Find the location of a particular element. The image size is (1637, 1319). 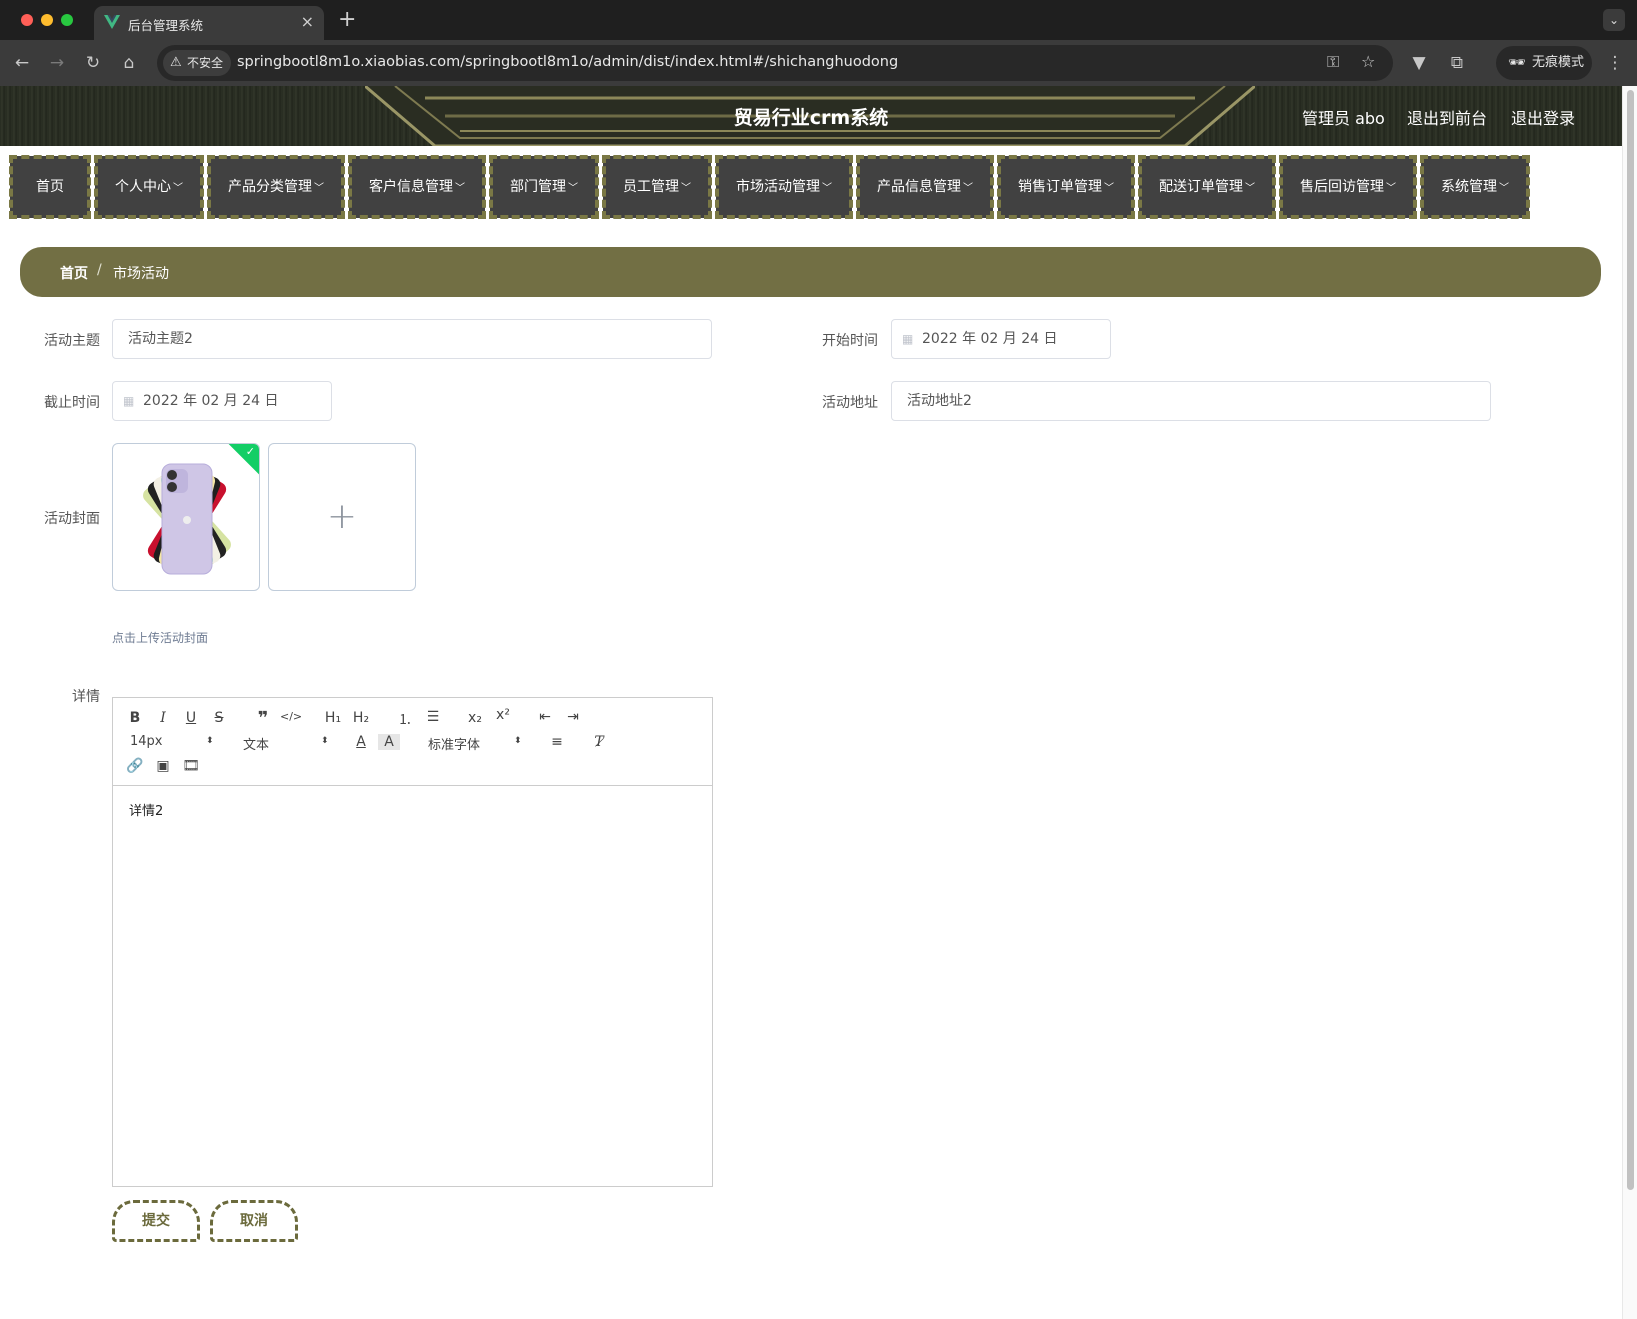

extensions-puzzle-icon: ⧉ is located at coordinates (1457, 63).